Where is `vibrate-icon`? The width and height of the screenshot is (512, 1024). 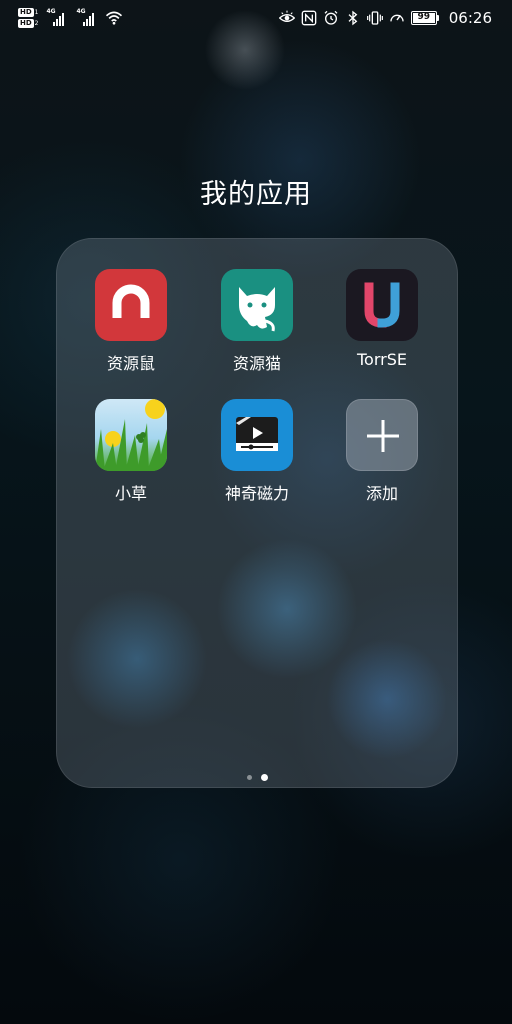 vibrate-icon is located at coordinates (374, 18).